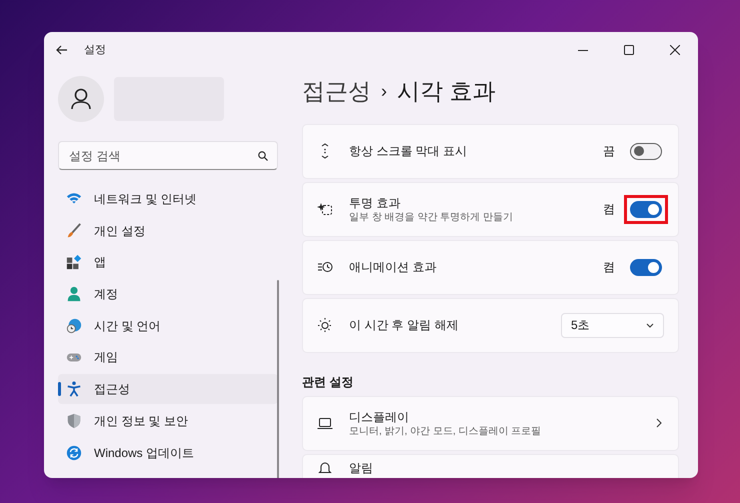  I want to click on brush-icon, so click(74, 230).